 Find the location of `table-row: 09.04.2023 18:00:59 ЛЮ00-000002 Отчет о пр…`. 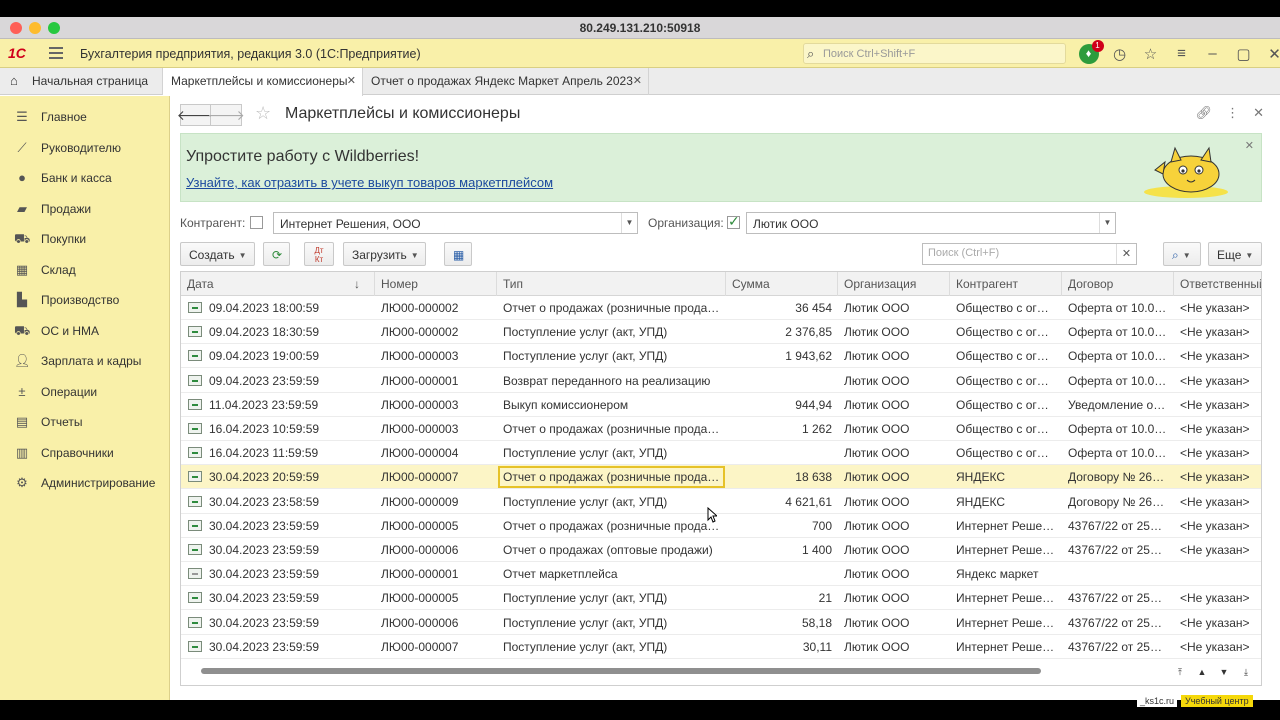

table-row: 09.04.2023 18:00:59 ЛЮ00-000002 Отчет о пр… is located at coordinates (721, 308).